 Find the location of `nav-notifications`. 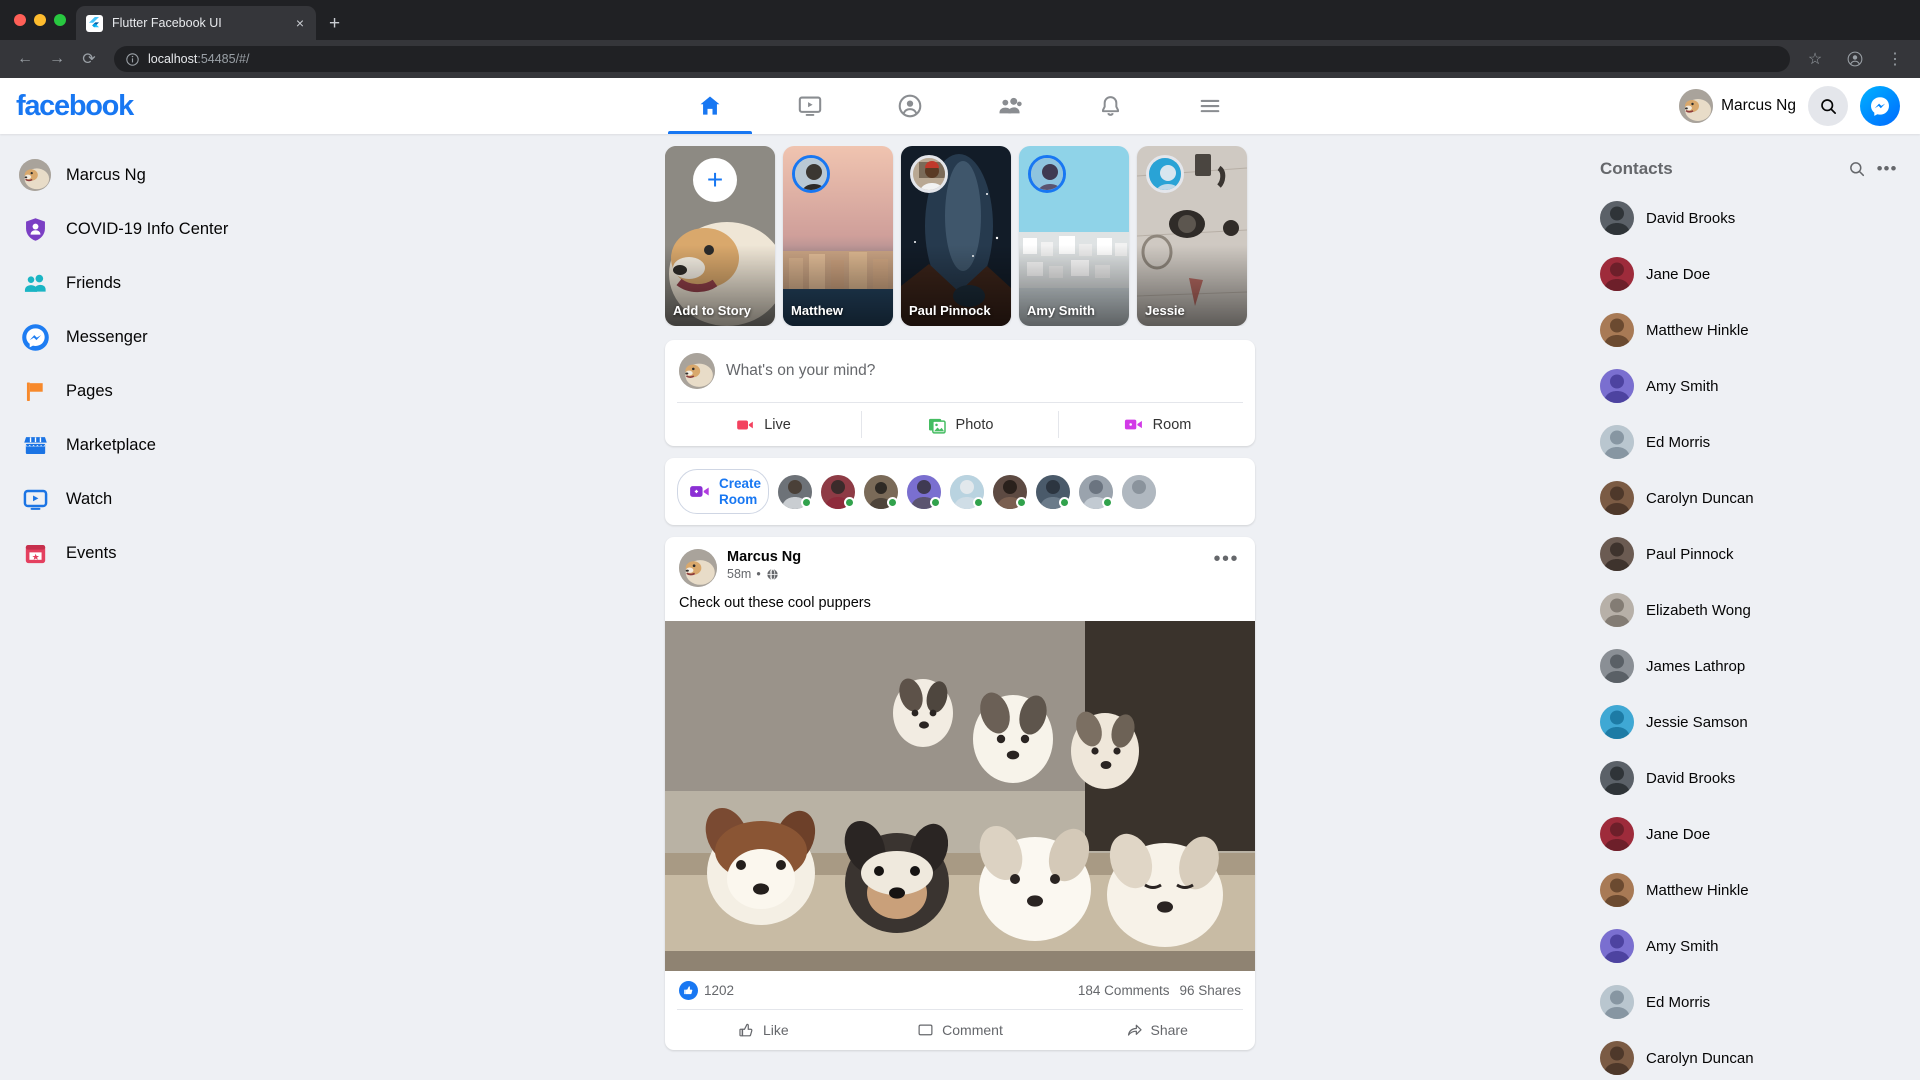

nav-notifications is located at coordinates (1110, 106).